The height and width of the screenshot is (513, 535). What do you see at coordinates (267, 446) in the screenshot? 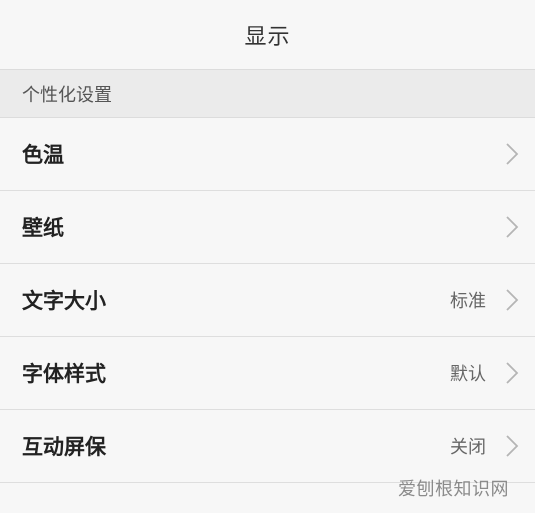
I see `setting-row-interactive-screensaver: 互动屏保 关闭` at bounding box center [267, 446].